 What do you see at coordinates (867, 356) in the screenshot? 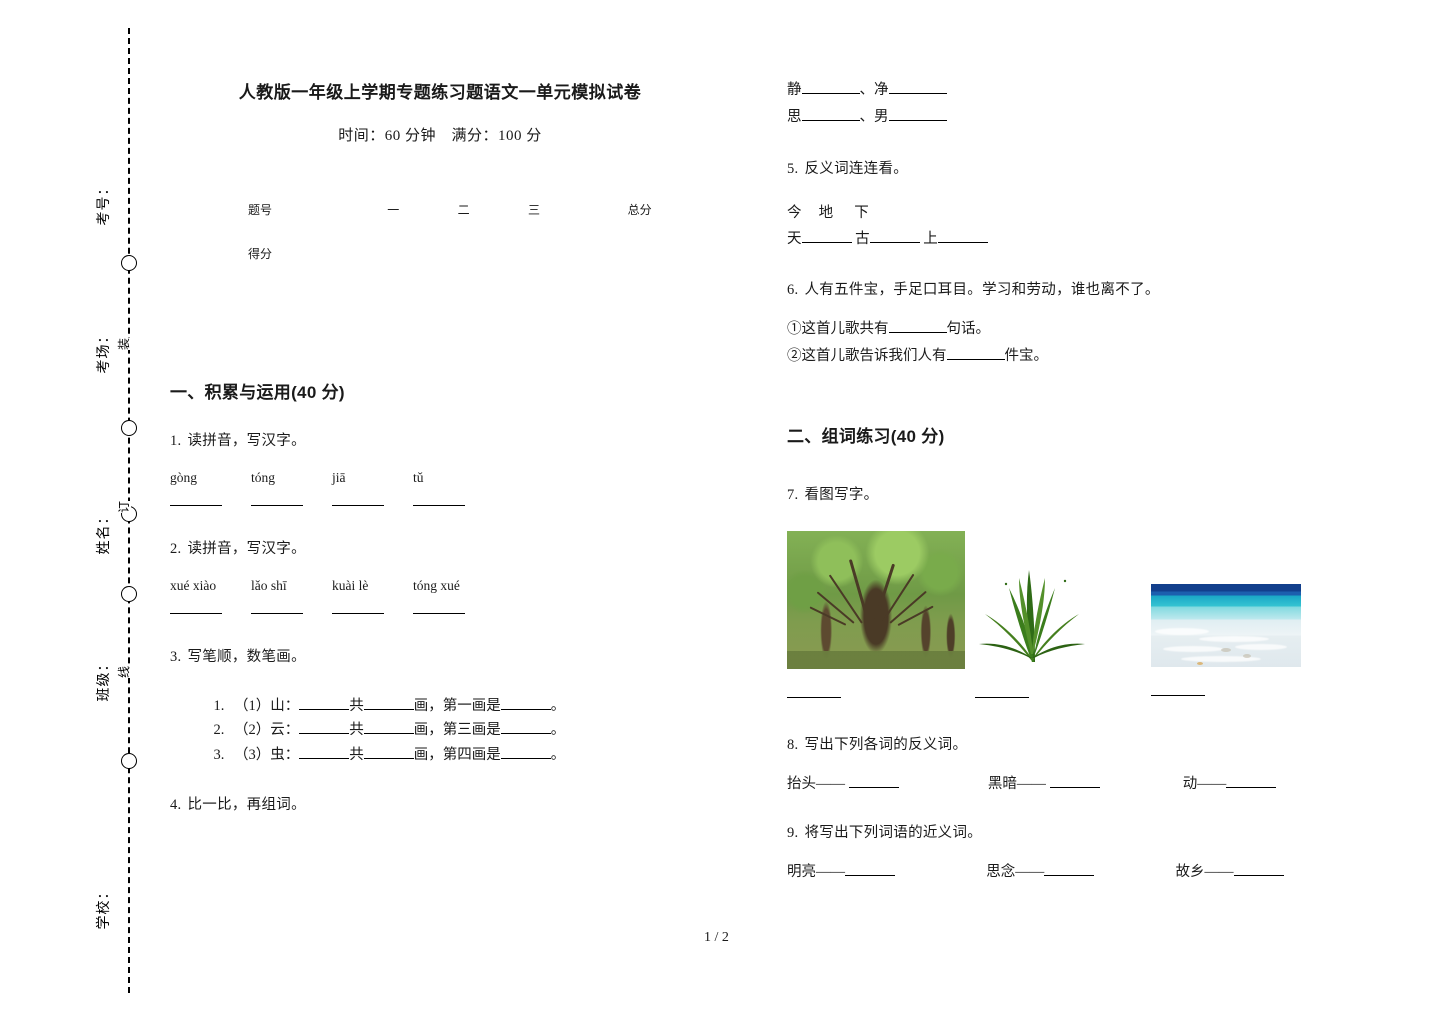
I see `question-6-sub-2-pre: ②这首儿歌告诉我们人有` at bounding box center [867, 356].